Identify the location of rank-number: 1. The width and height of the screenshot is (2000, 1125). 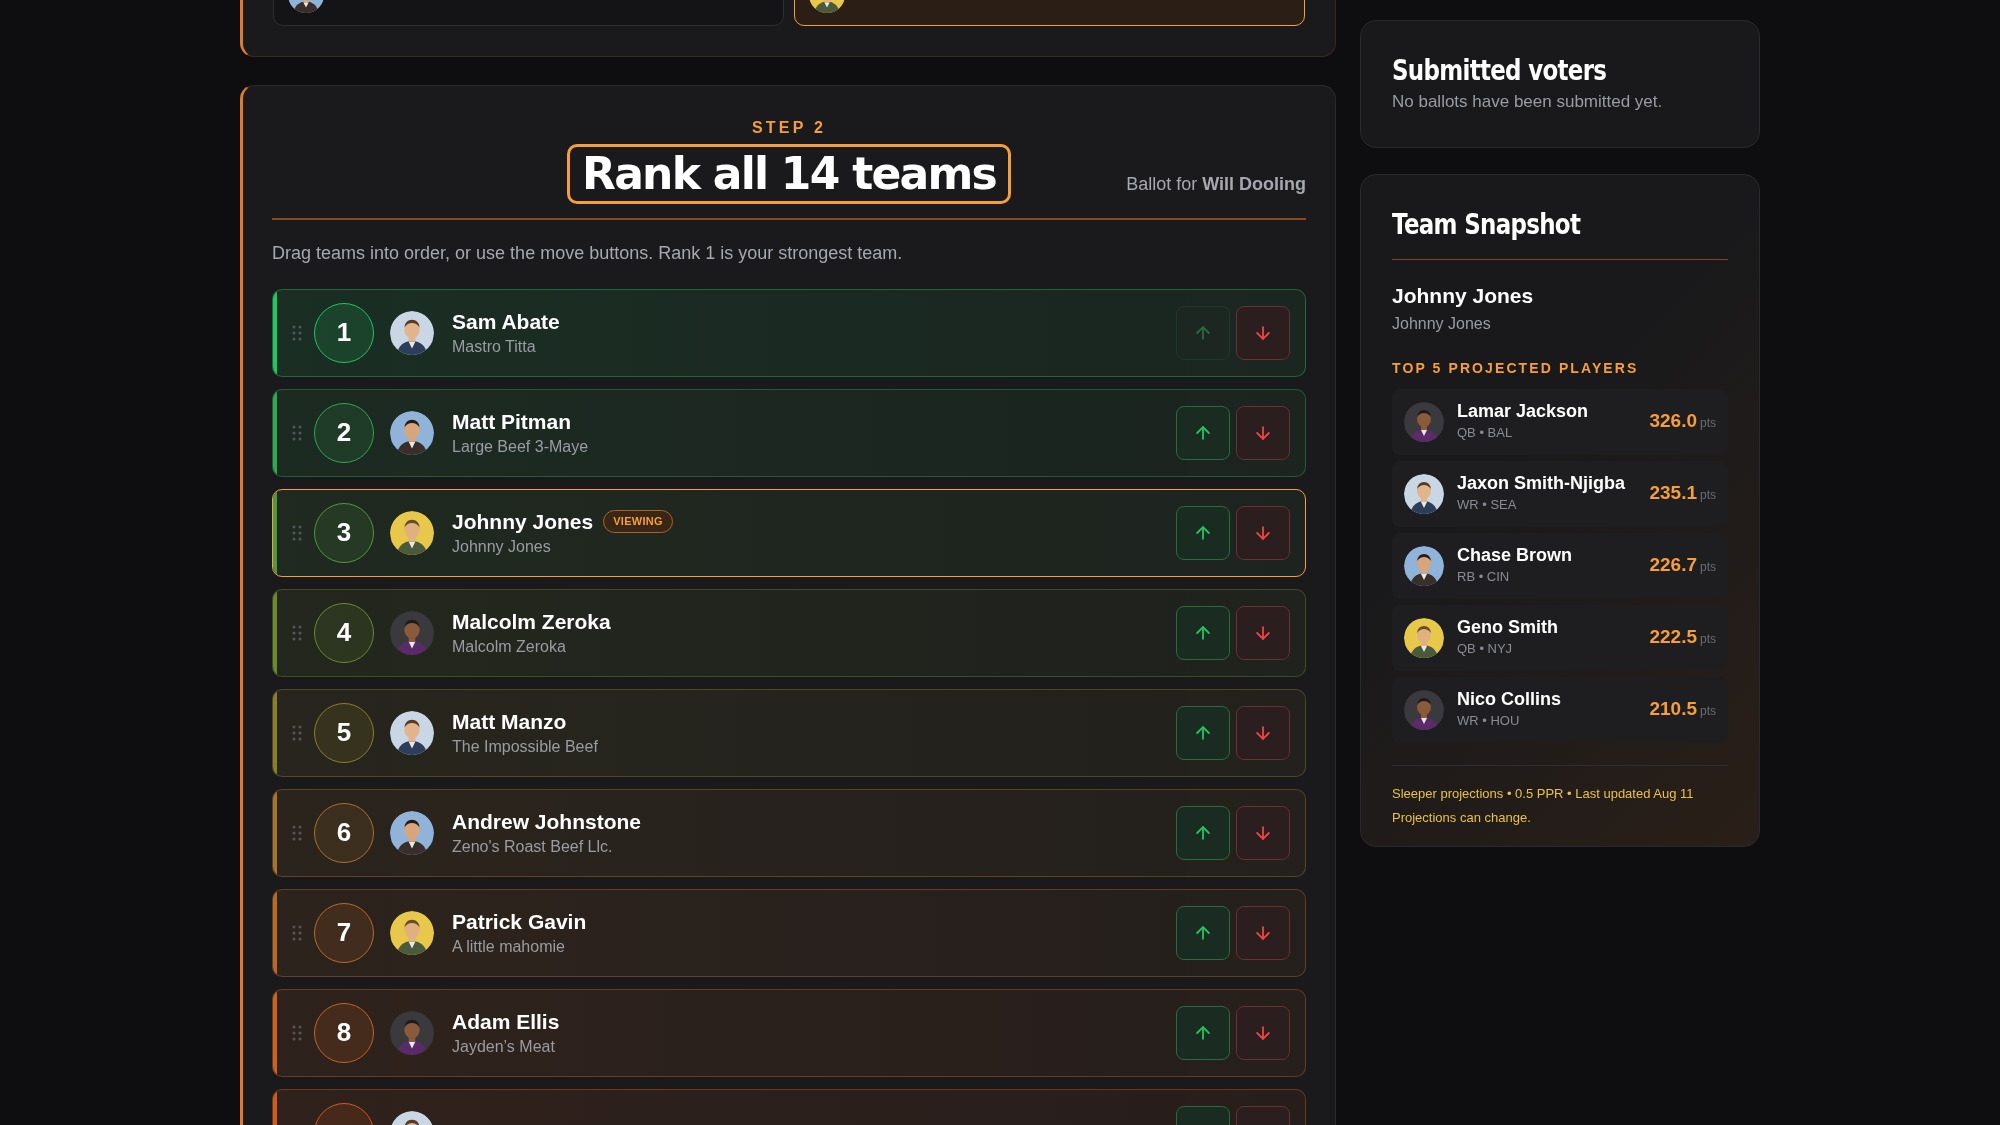
(344, 332).